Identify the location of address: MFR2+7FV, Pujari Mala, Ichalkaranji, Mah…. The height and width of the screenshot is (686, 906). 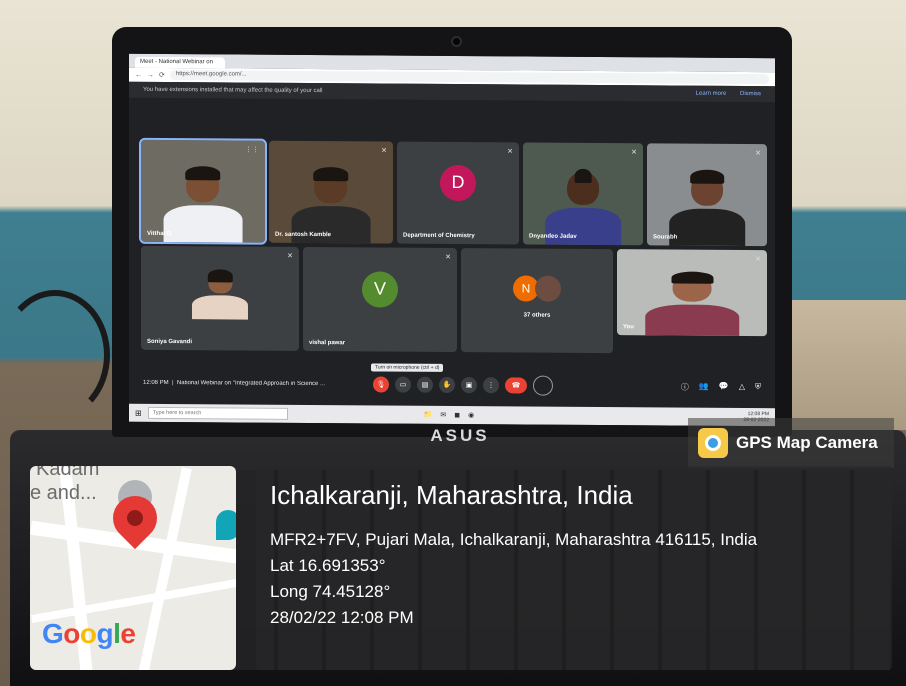
(514, 539).